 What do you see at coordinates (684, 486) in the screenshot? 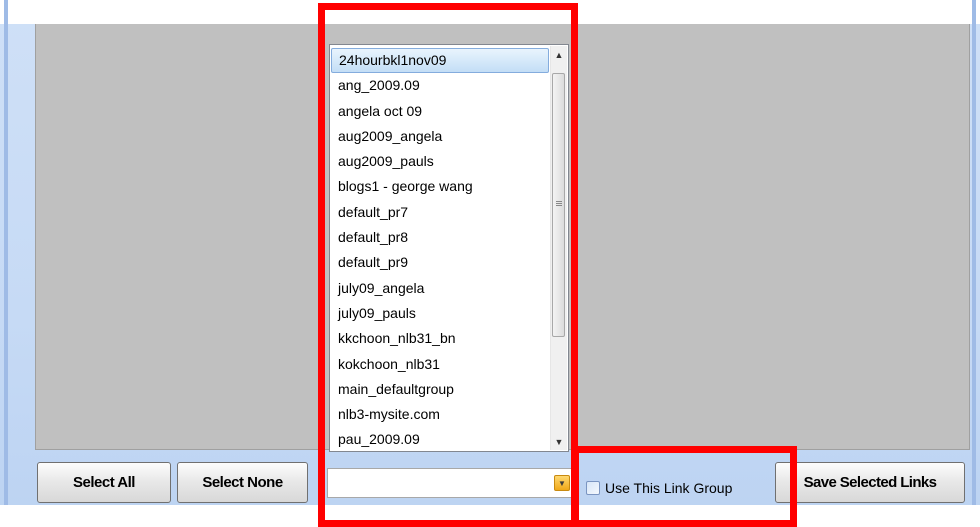
I see `highlight-box-checkbox` at bounding box center [684, 486].